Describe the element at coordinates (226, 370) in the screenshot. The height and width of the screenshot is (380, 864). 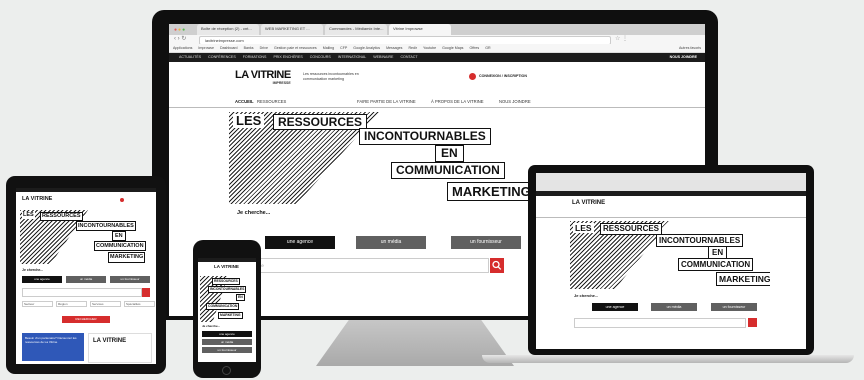
I see `phone-home-button` at that location.